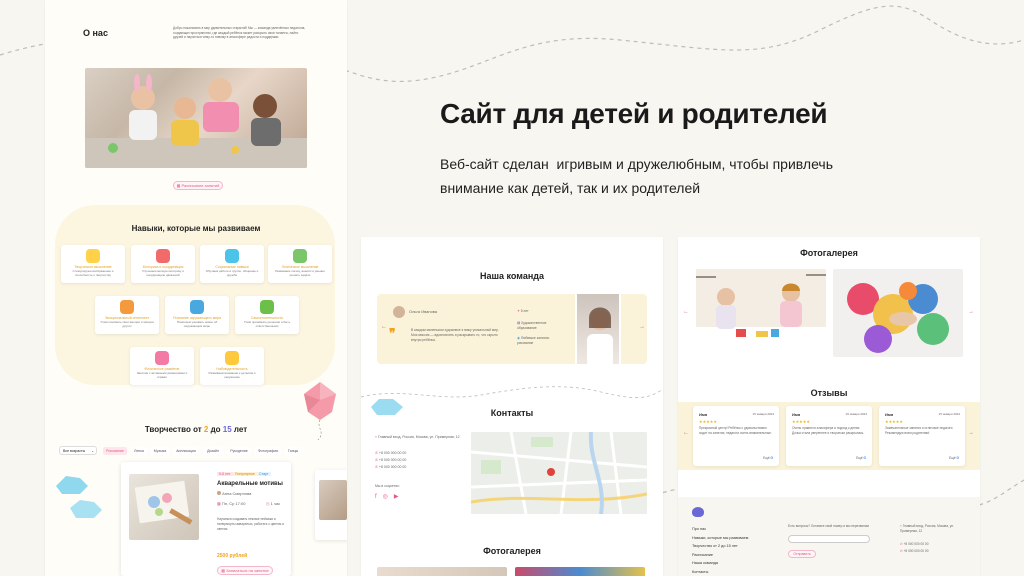 The width and height of the screenshot is (1024, 576). What do you see at coordinates (162, 358) in the screenshot?
I see `popsicle-icon` at bounding box center [162, 358].